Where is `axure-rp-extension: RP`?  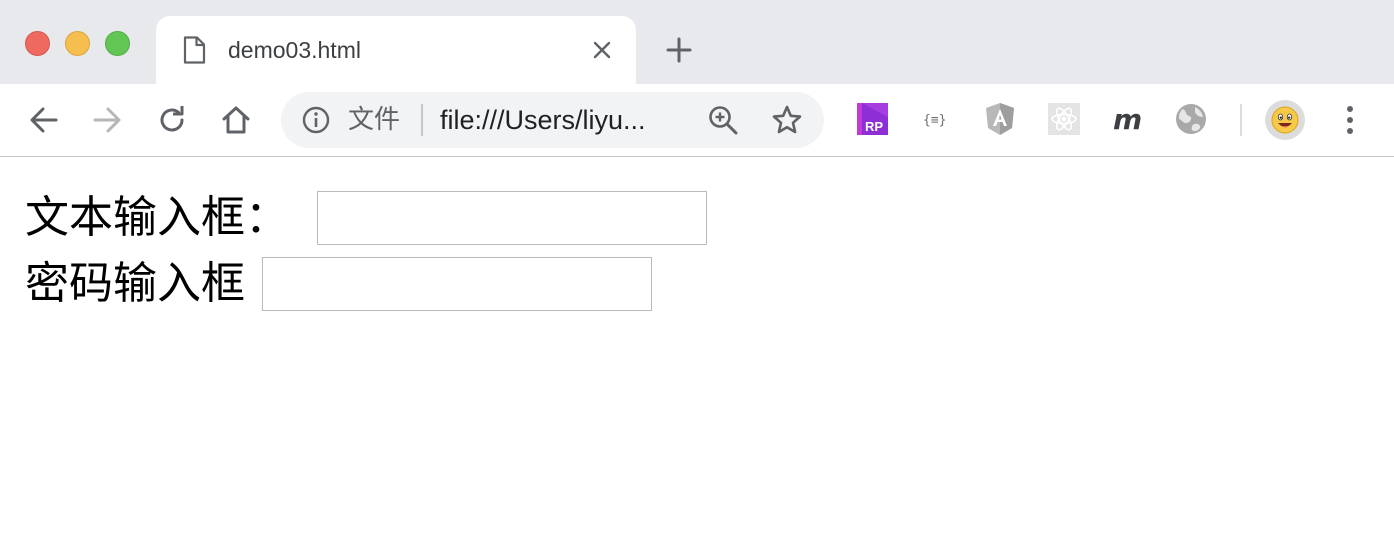
axure-rp-extension: RP is located at coordinates (872, 119).